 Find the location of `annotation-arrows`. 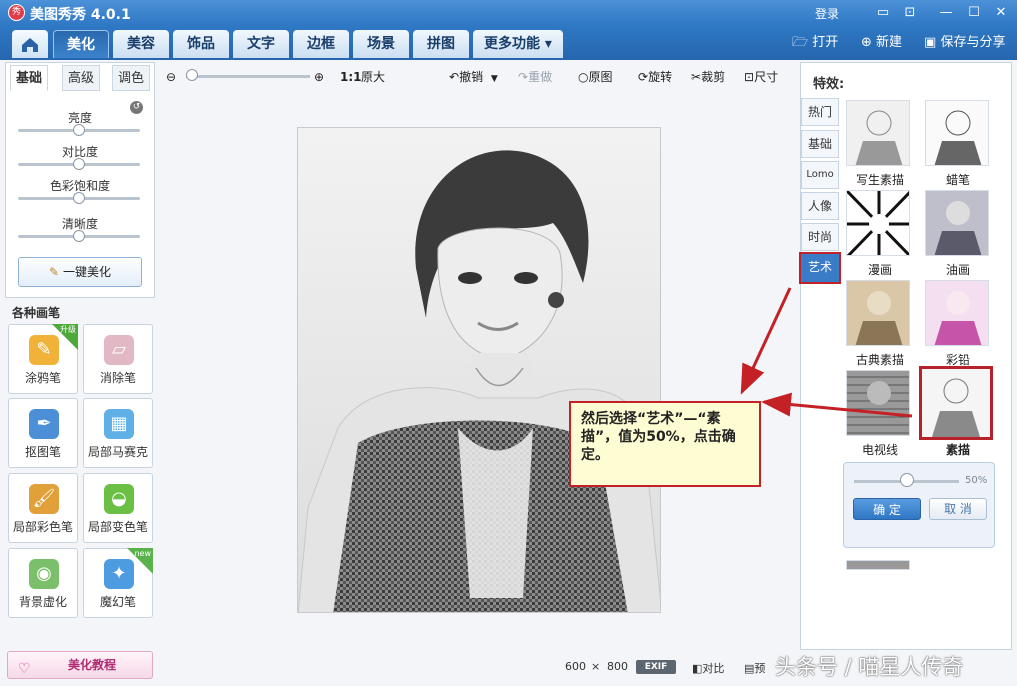

annotation-arrows is located at coordinates (826, 352).